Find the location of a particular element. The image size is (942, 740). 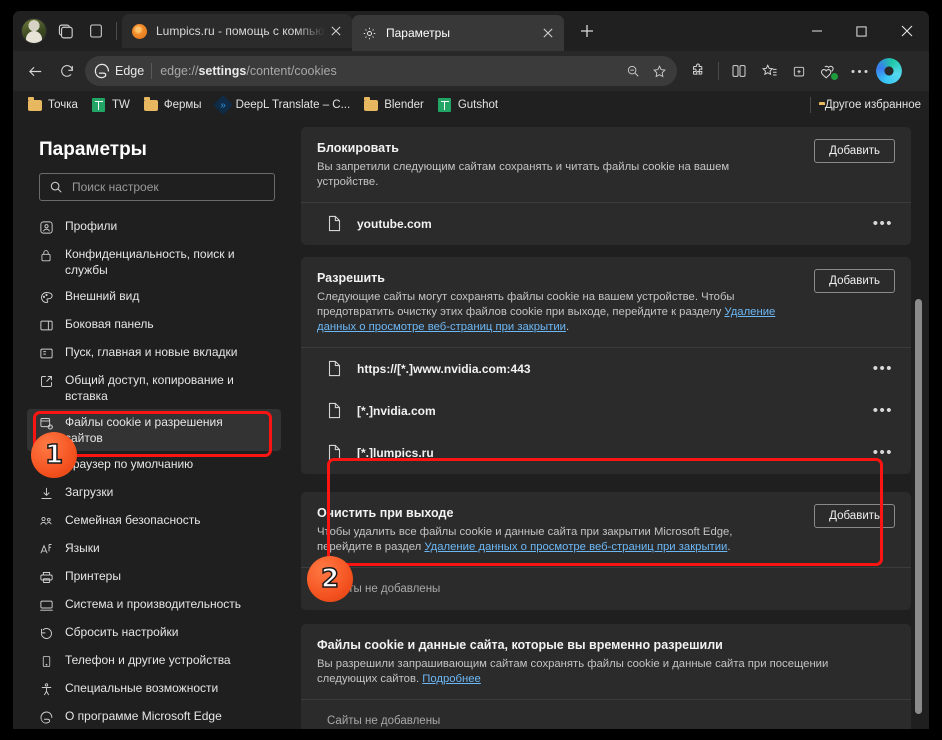

sidebar-item-label: Загрузки is located at coordinates (89, 492).